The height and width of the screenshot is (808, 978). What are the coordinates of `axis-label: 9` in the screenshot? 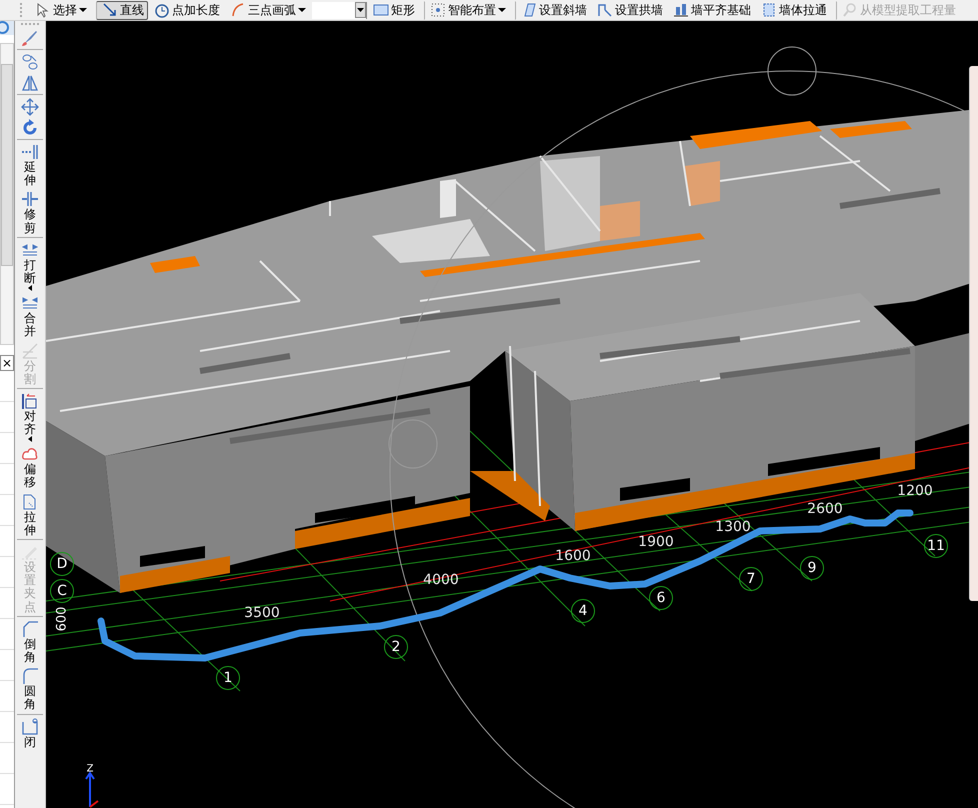 It's located at (812, 568).